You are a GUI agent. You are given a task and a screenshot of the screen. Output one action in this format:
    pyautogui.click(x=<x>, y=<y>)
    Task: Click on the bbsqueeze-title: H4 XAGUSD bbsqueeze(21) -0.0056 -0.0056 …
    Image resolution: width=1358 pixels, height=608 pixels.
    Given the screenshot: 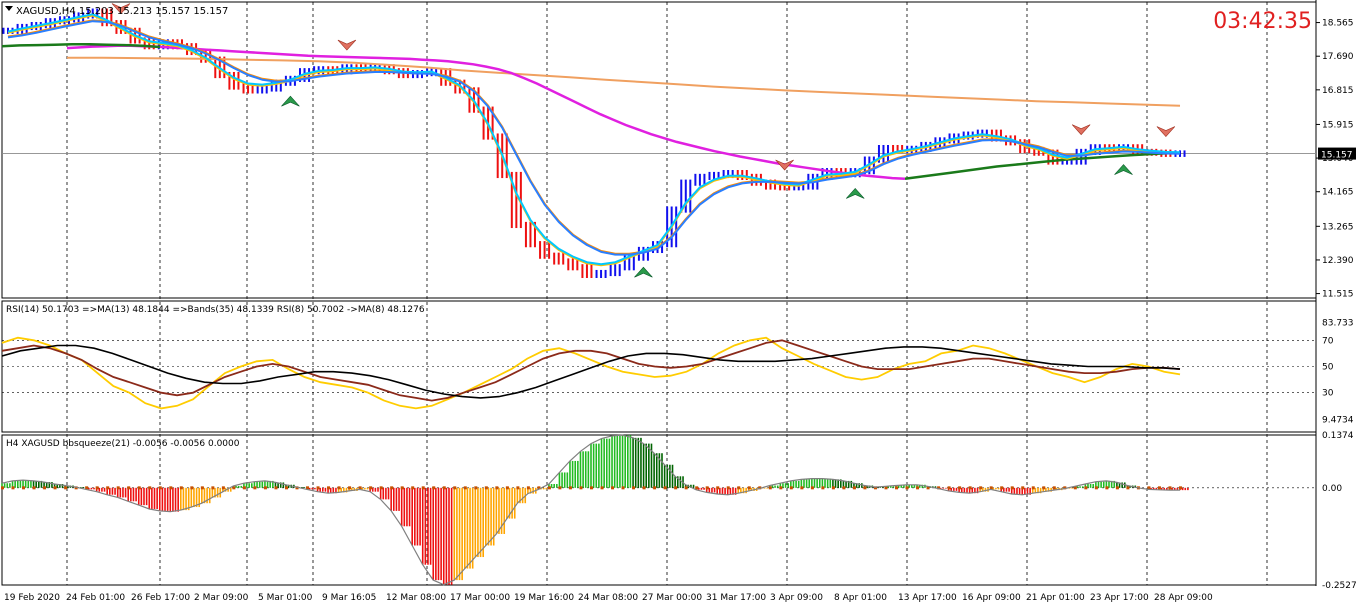 What is the action you would take?
    pyautogui.click(x=123, y=444)
    